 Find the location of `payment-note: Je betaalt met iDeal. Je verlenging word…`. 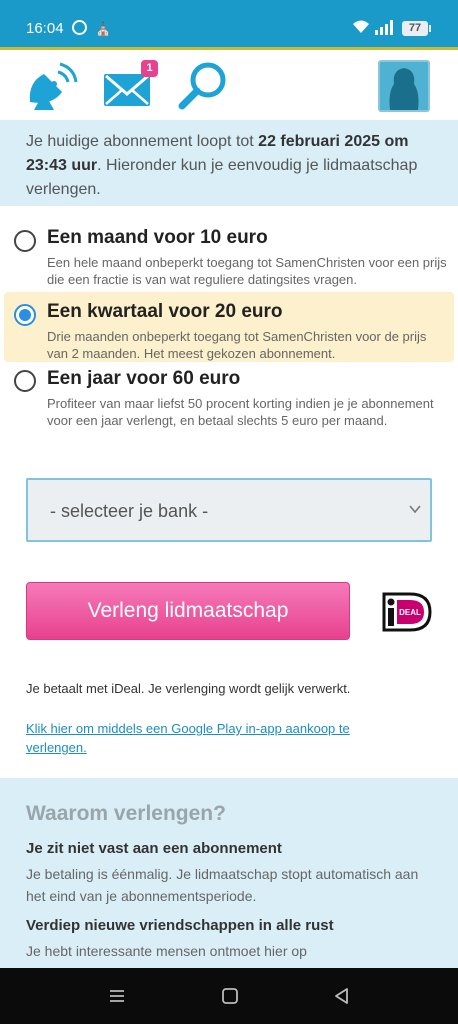

payment-note: Je betaalt met iDeal. Je verlenging word… is located at coordinates (188, 688).